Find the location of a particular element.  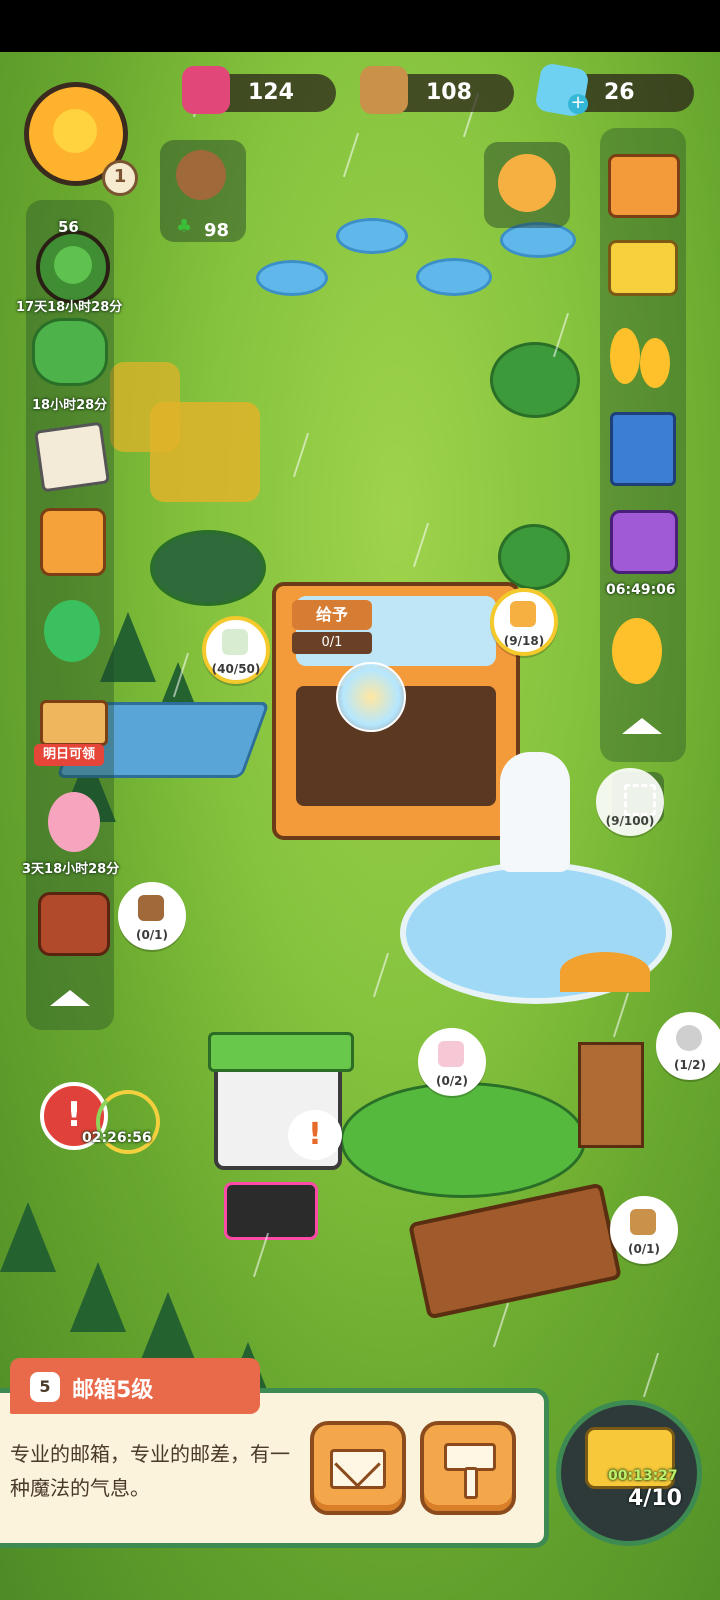

newspaper-icon is located at coordinates (72, 457).